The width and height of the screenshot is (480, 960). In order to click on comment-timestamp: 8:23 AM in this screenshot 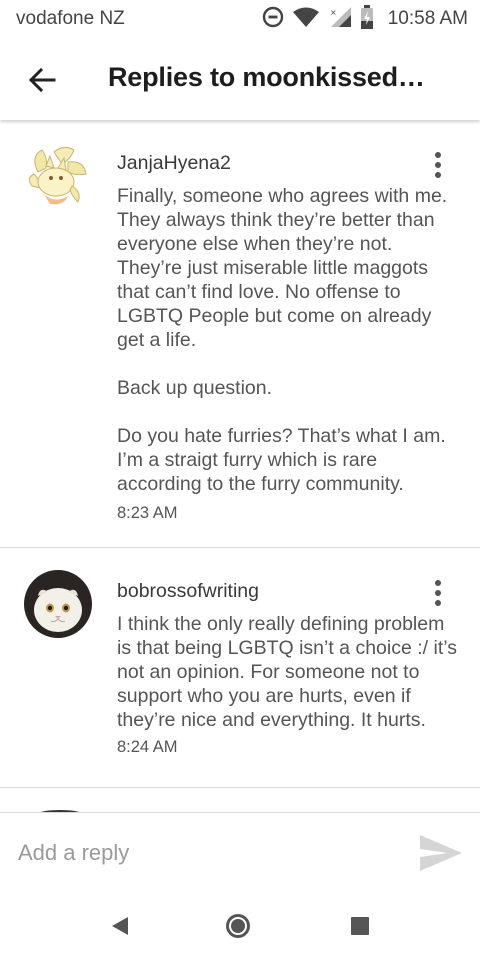, I will do `click(147, 513)`.